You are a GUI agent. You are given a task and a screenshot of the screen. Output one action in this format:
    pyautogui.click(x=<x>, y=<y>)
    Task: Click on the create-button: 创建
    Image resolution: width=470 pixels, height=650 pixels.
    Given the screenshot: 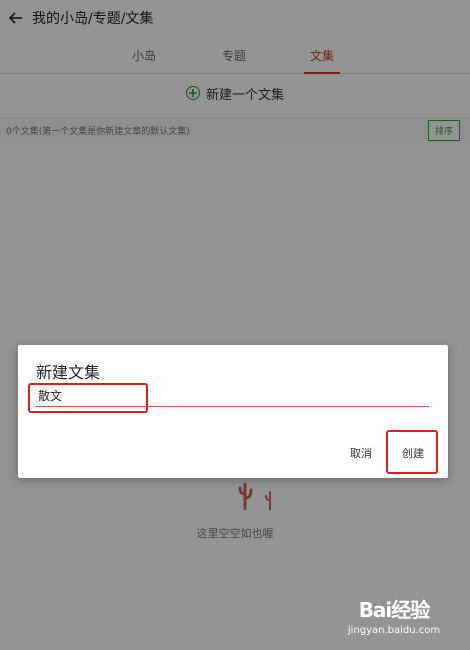 What is the action you would take?
    pyautogui.click(x=413, y=453)
    